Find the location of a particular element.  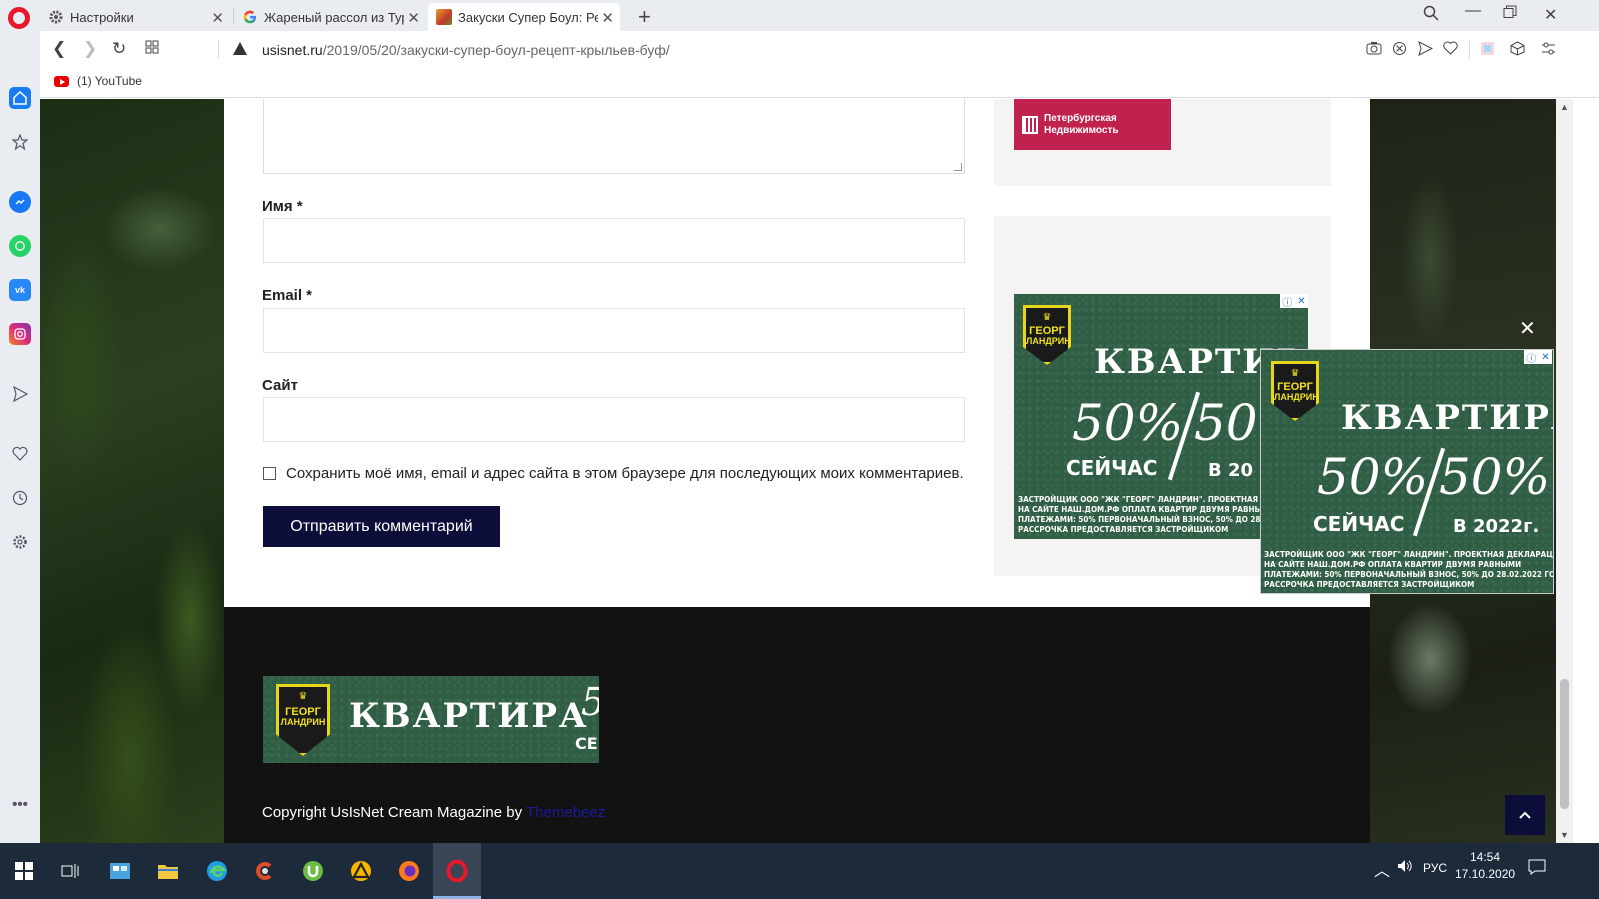

resize-handle-icon is located at coordinates (958, 167).